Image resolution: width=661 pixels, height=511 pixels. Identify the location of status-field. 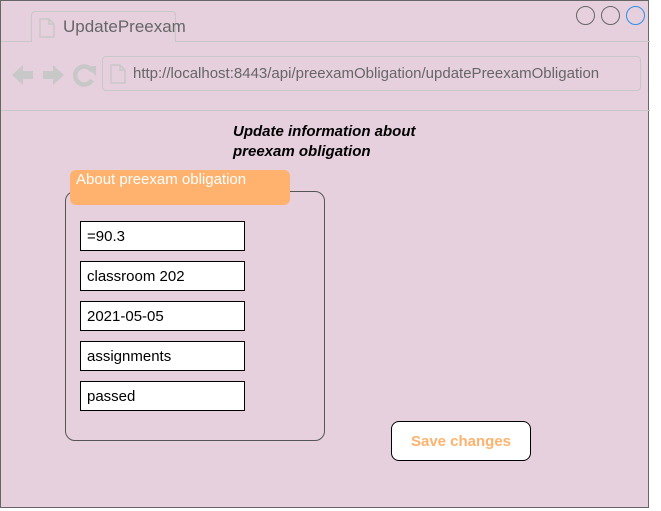
(162, 396).